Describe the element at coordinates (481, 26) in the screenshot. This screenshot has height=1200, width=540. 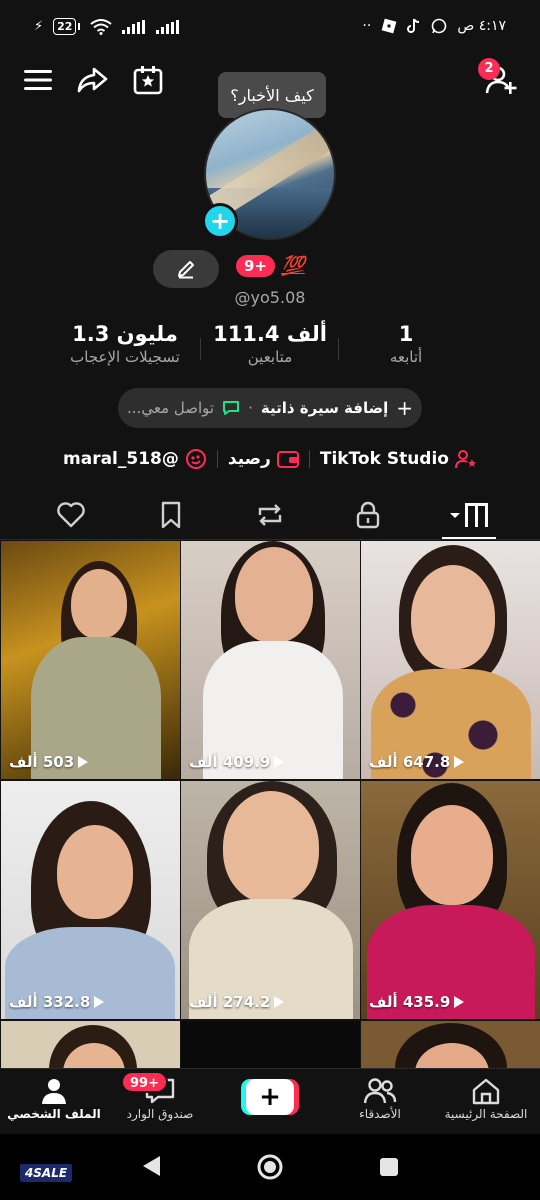
I see `clock: ٤:١٧ ص` at that location.